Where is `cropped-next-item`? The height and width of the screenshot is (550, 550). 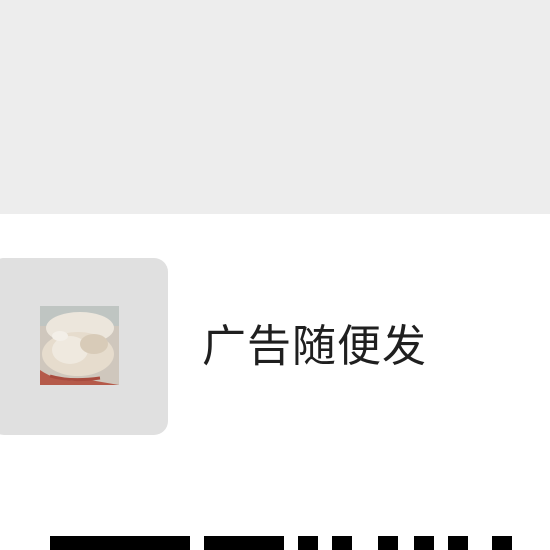
cropped-next-item is located at coordinates (275, 543).